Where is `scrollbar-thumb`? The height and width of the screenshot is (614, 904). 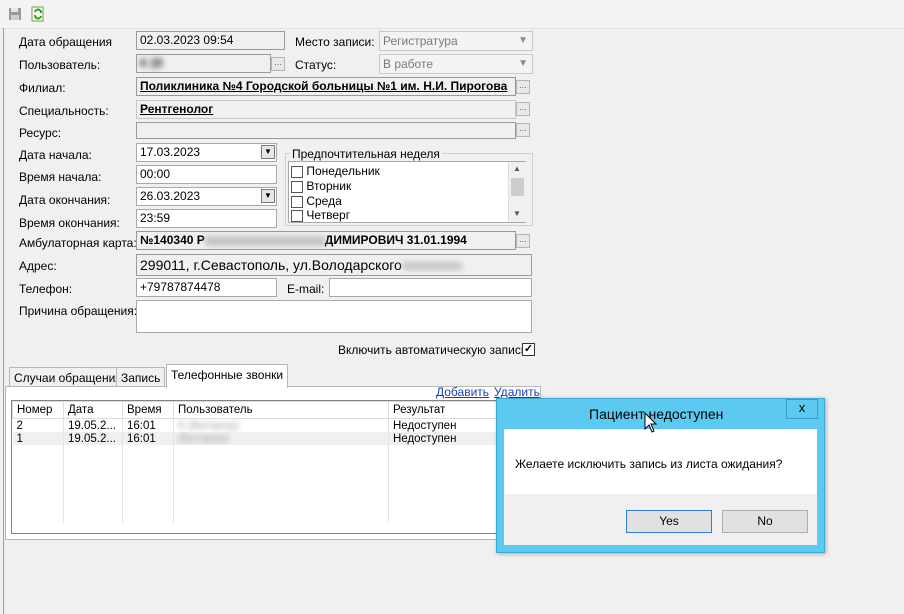 scrollbar-thumb is located at coordinates (517, 187).